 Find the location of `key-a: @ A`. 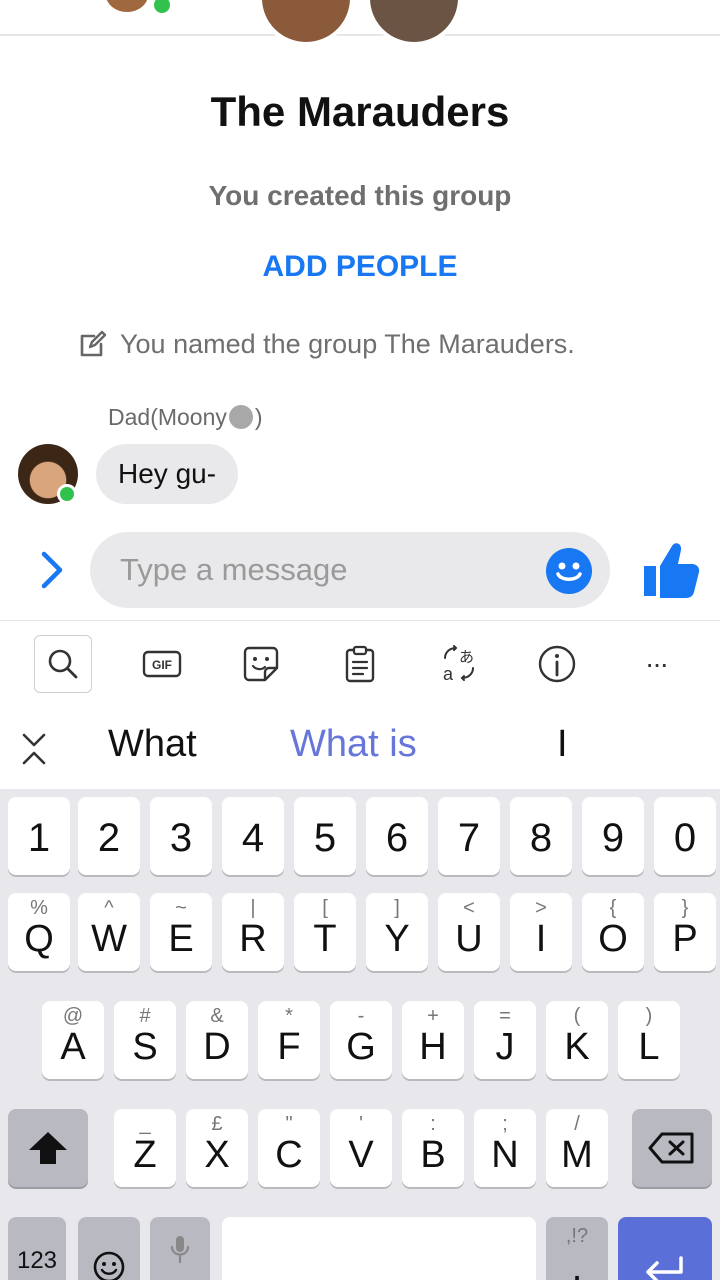

key-a: @ A is located at coordinates (73, 1040).